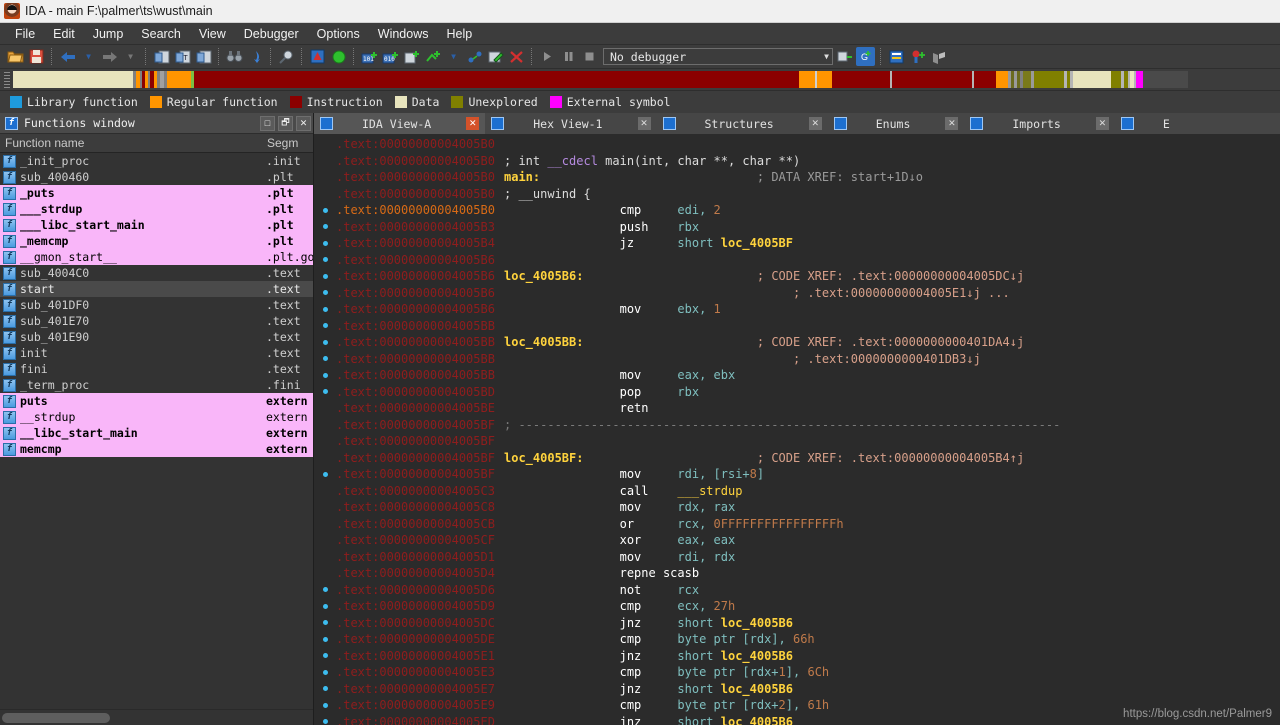  I want to click on disassembly-line: .text:00000000004005BF, so click(797, 441).